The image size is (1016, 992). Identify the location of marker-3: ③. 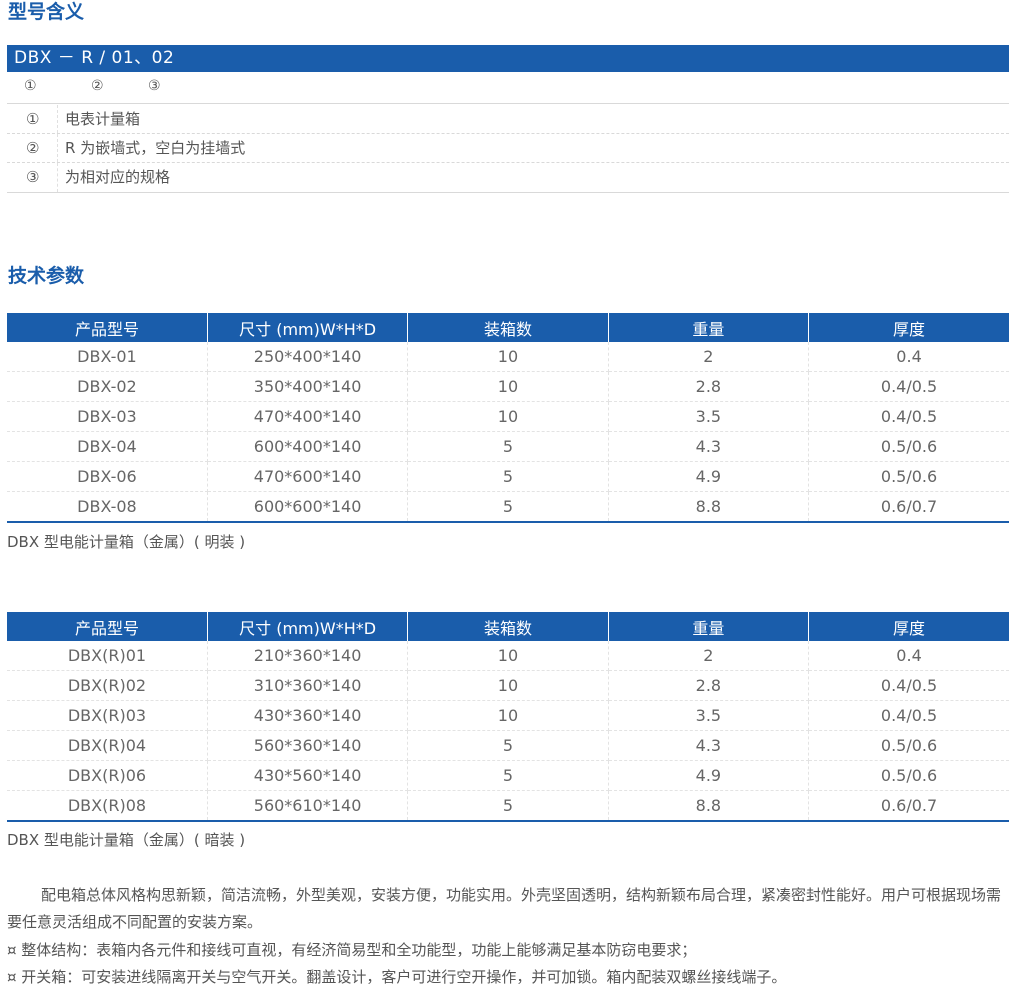
(154, 86).